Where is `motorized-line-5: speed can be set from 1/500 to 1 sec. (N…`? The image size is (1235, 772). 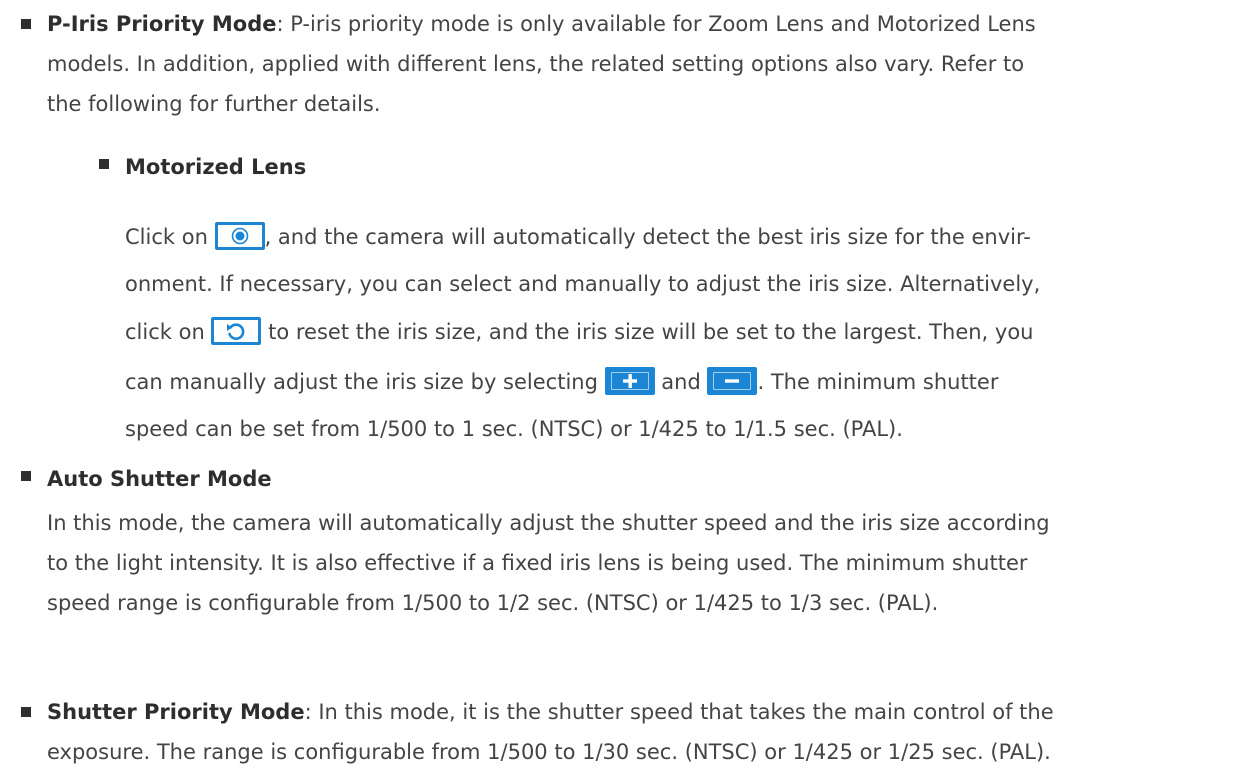 motorized-line-5: speed can be set from 1/500 to 1 sec. (N… is located at coordinates (514, 429).